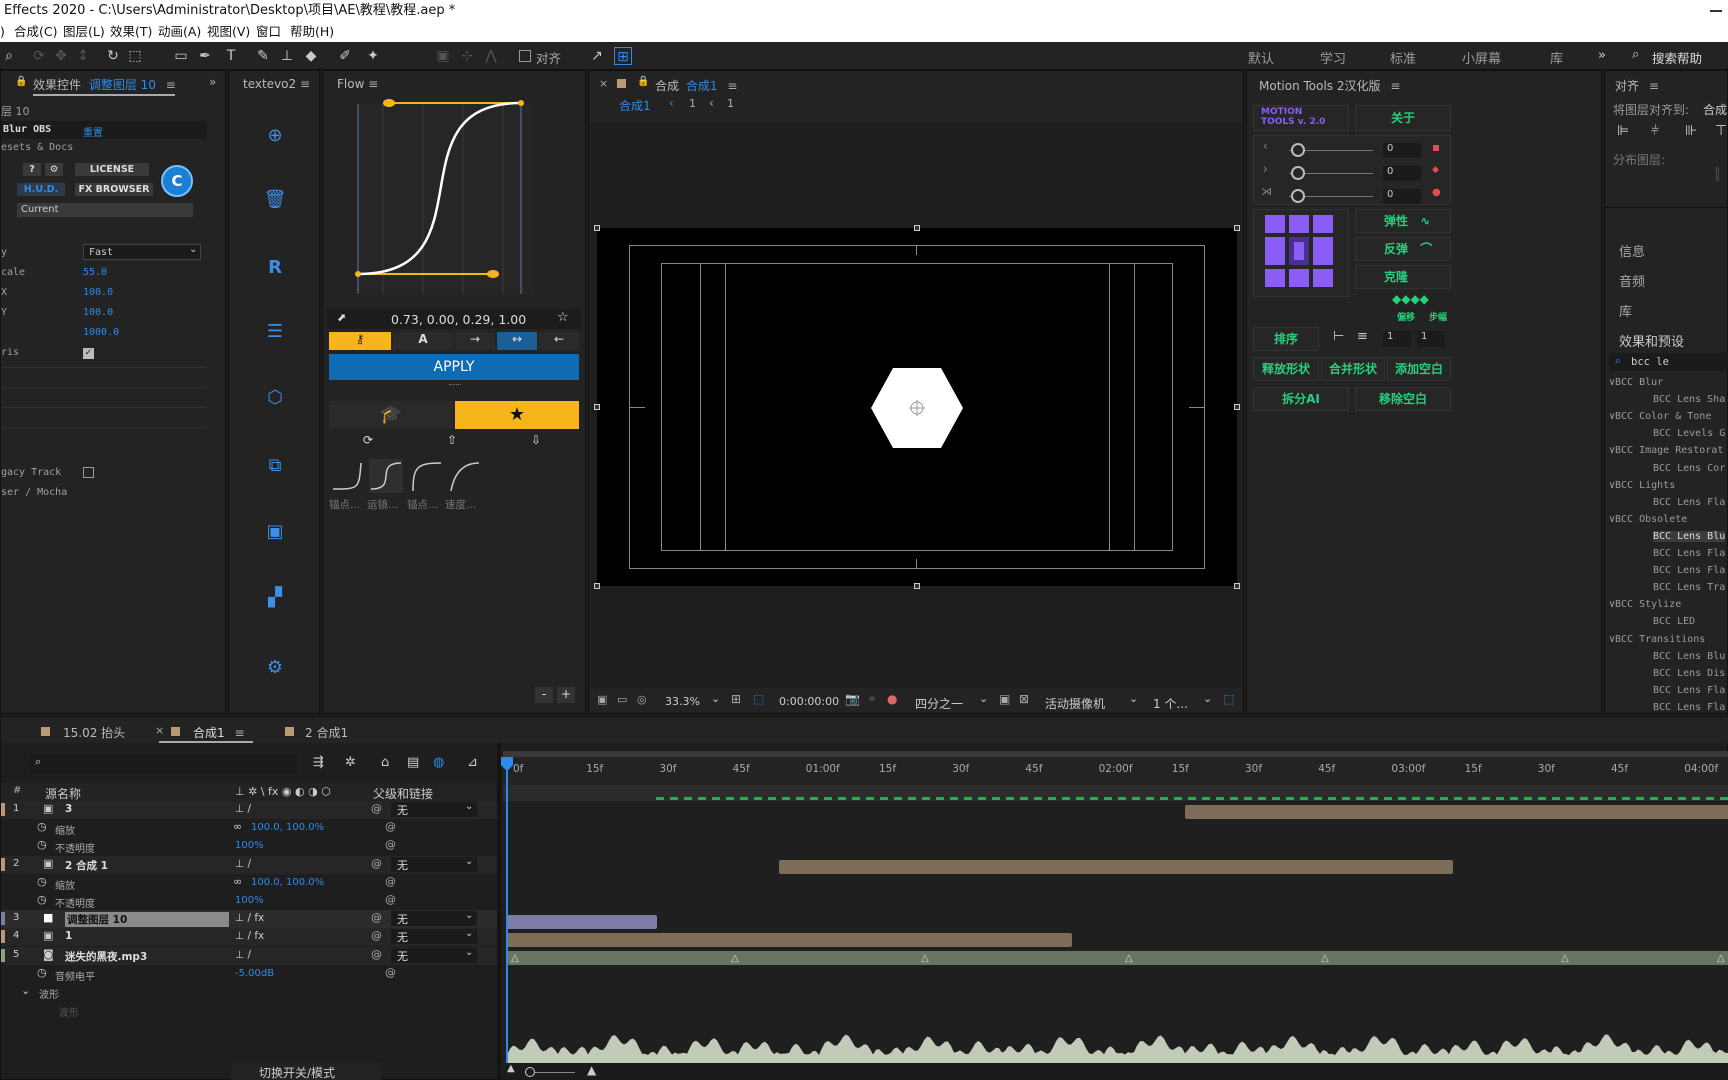 The height and width of the screenshot is (1080, 1728). What do you see at coordinates (1323, 278) in the screenshot?
I see `anchor-br-icon` at bounding box center [1323, 278].